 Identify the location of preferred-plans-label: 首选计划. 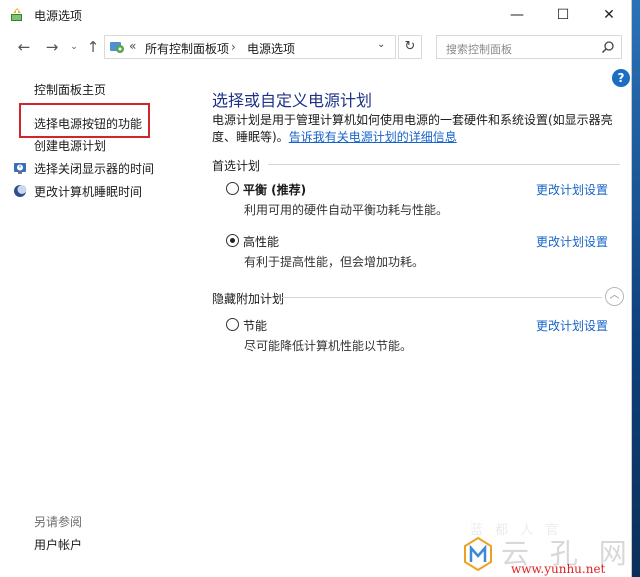
(236, 166).